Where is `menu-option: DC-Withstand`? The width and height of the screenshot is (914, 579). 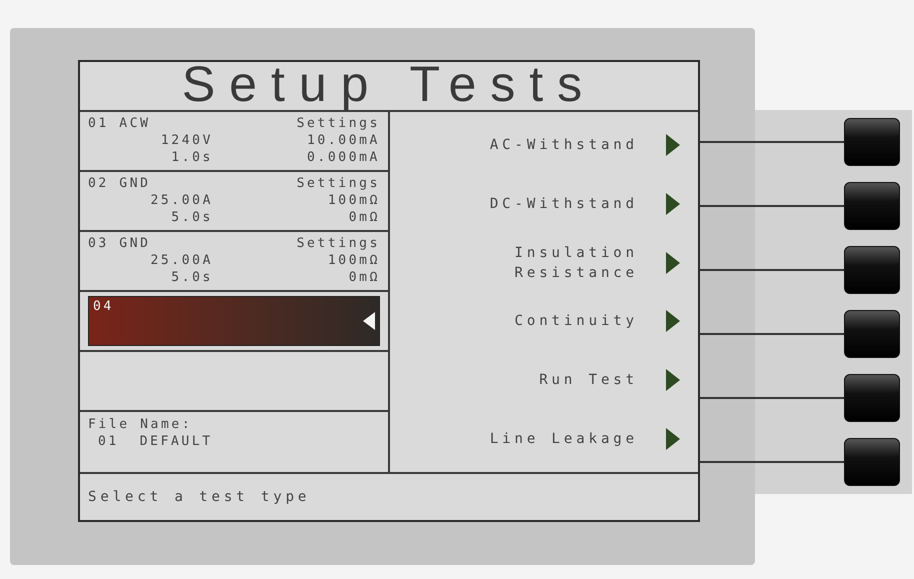 menu-option: DC-Withstand is located at coordinates (544, 204).